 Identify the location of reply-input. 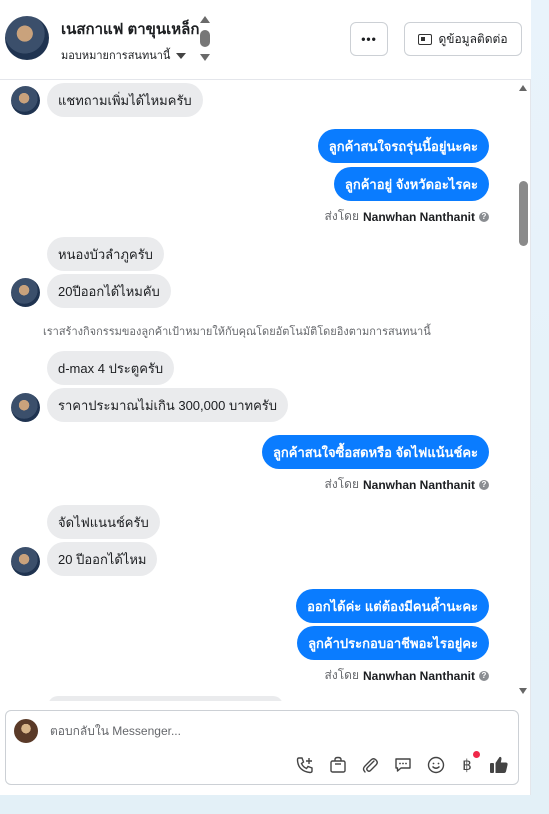
(250, 731).